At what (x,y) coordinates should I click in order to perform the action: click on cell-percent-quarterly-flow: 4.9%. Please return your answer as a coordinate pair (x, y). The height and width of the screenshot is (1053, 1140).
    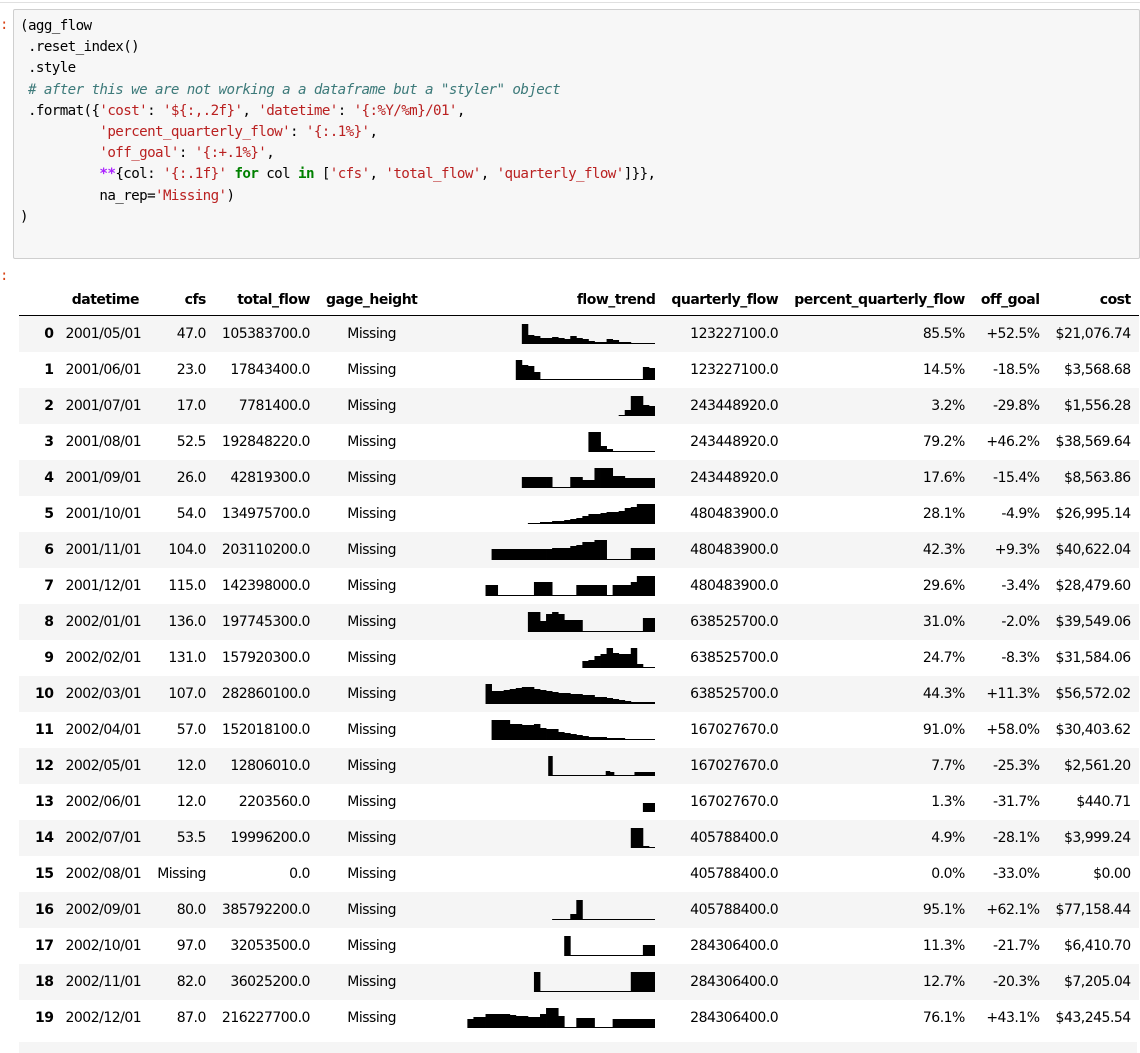
    Looking at the image, I should click on (948, 837).